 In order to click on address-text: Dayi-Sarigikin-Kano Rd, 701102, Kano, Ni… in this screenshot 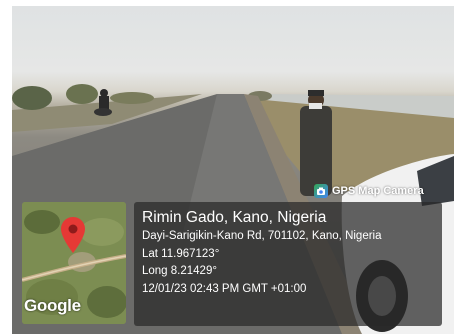, I will do `click(262, 236)`.